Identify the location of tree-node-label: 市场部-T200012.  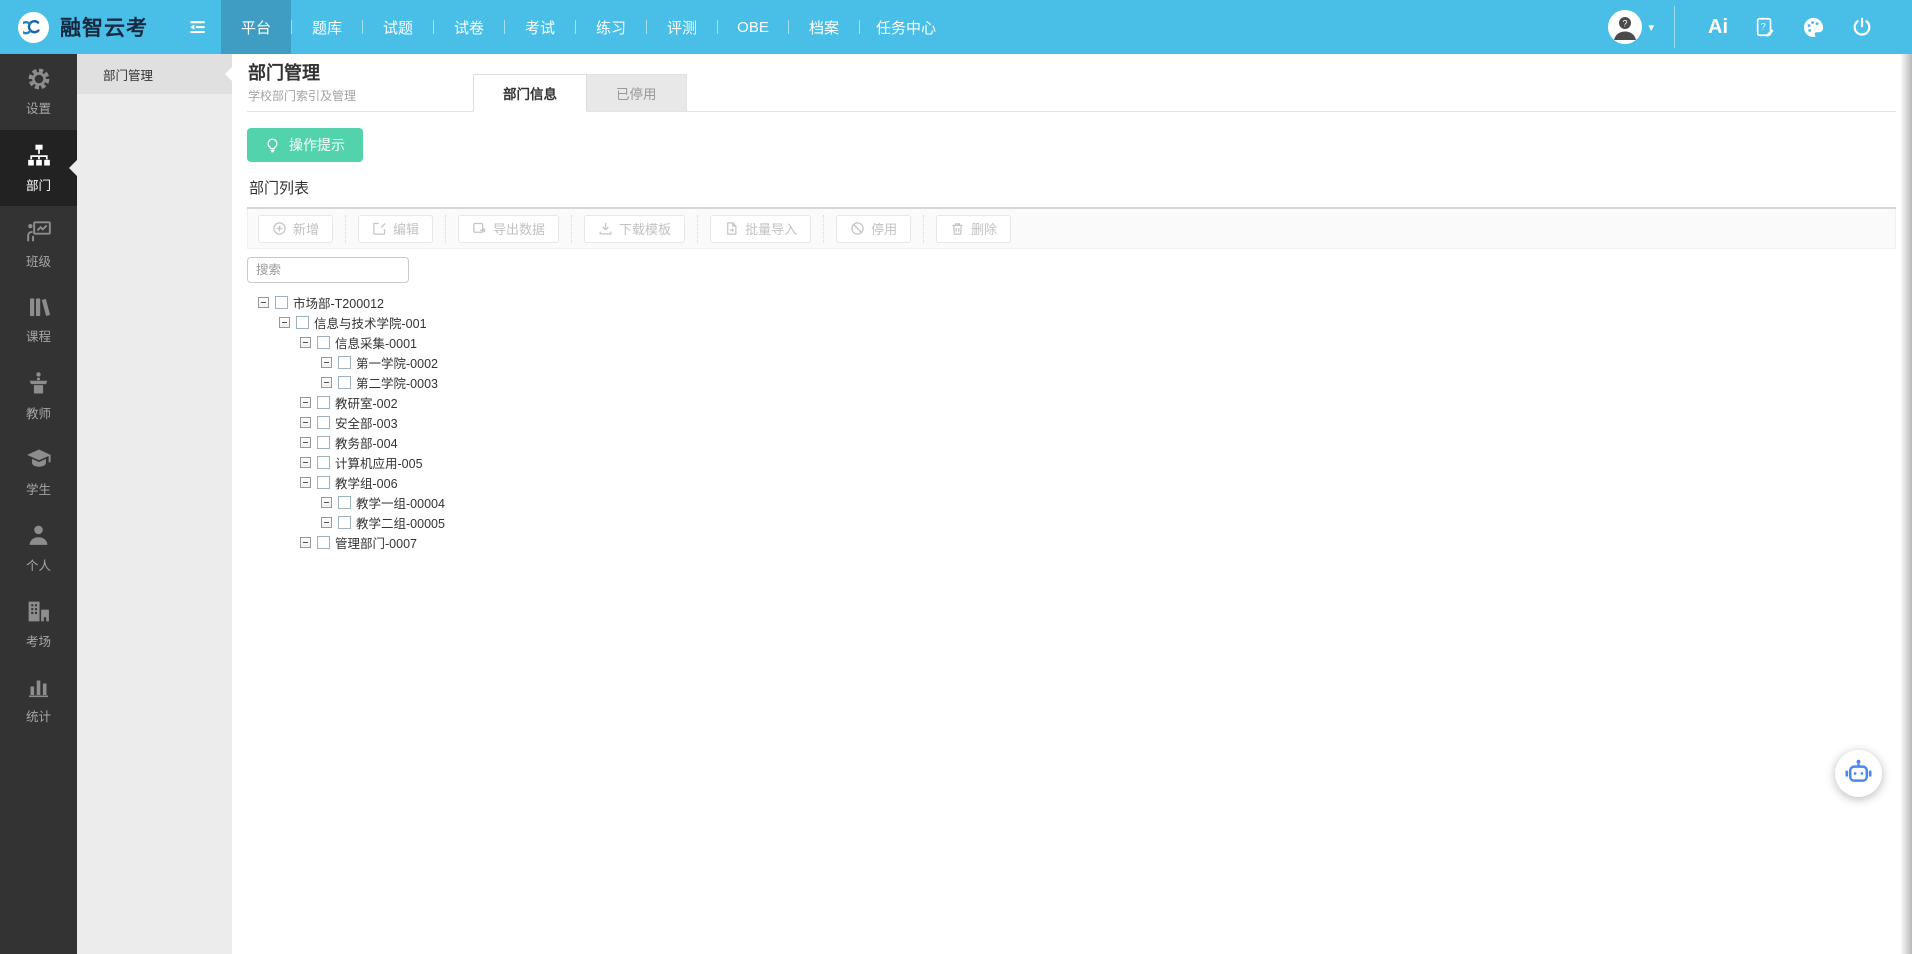
(338, 302).